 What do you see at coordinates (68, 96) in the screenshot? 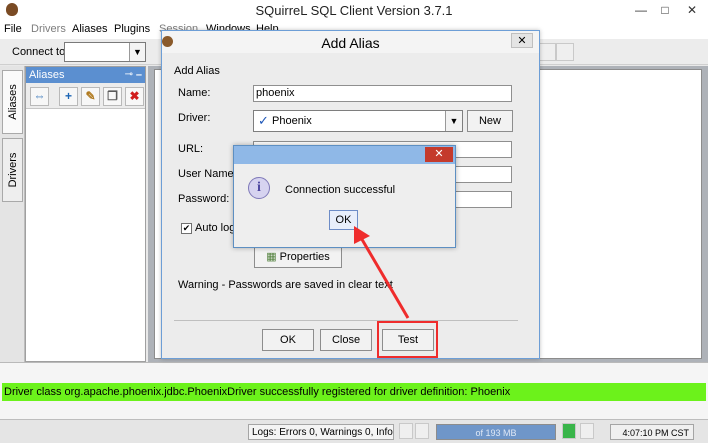
I see `add-alias-icon: +` at bounding box center [68, 96].